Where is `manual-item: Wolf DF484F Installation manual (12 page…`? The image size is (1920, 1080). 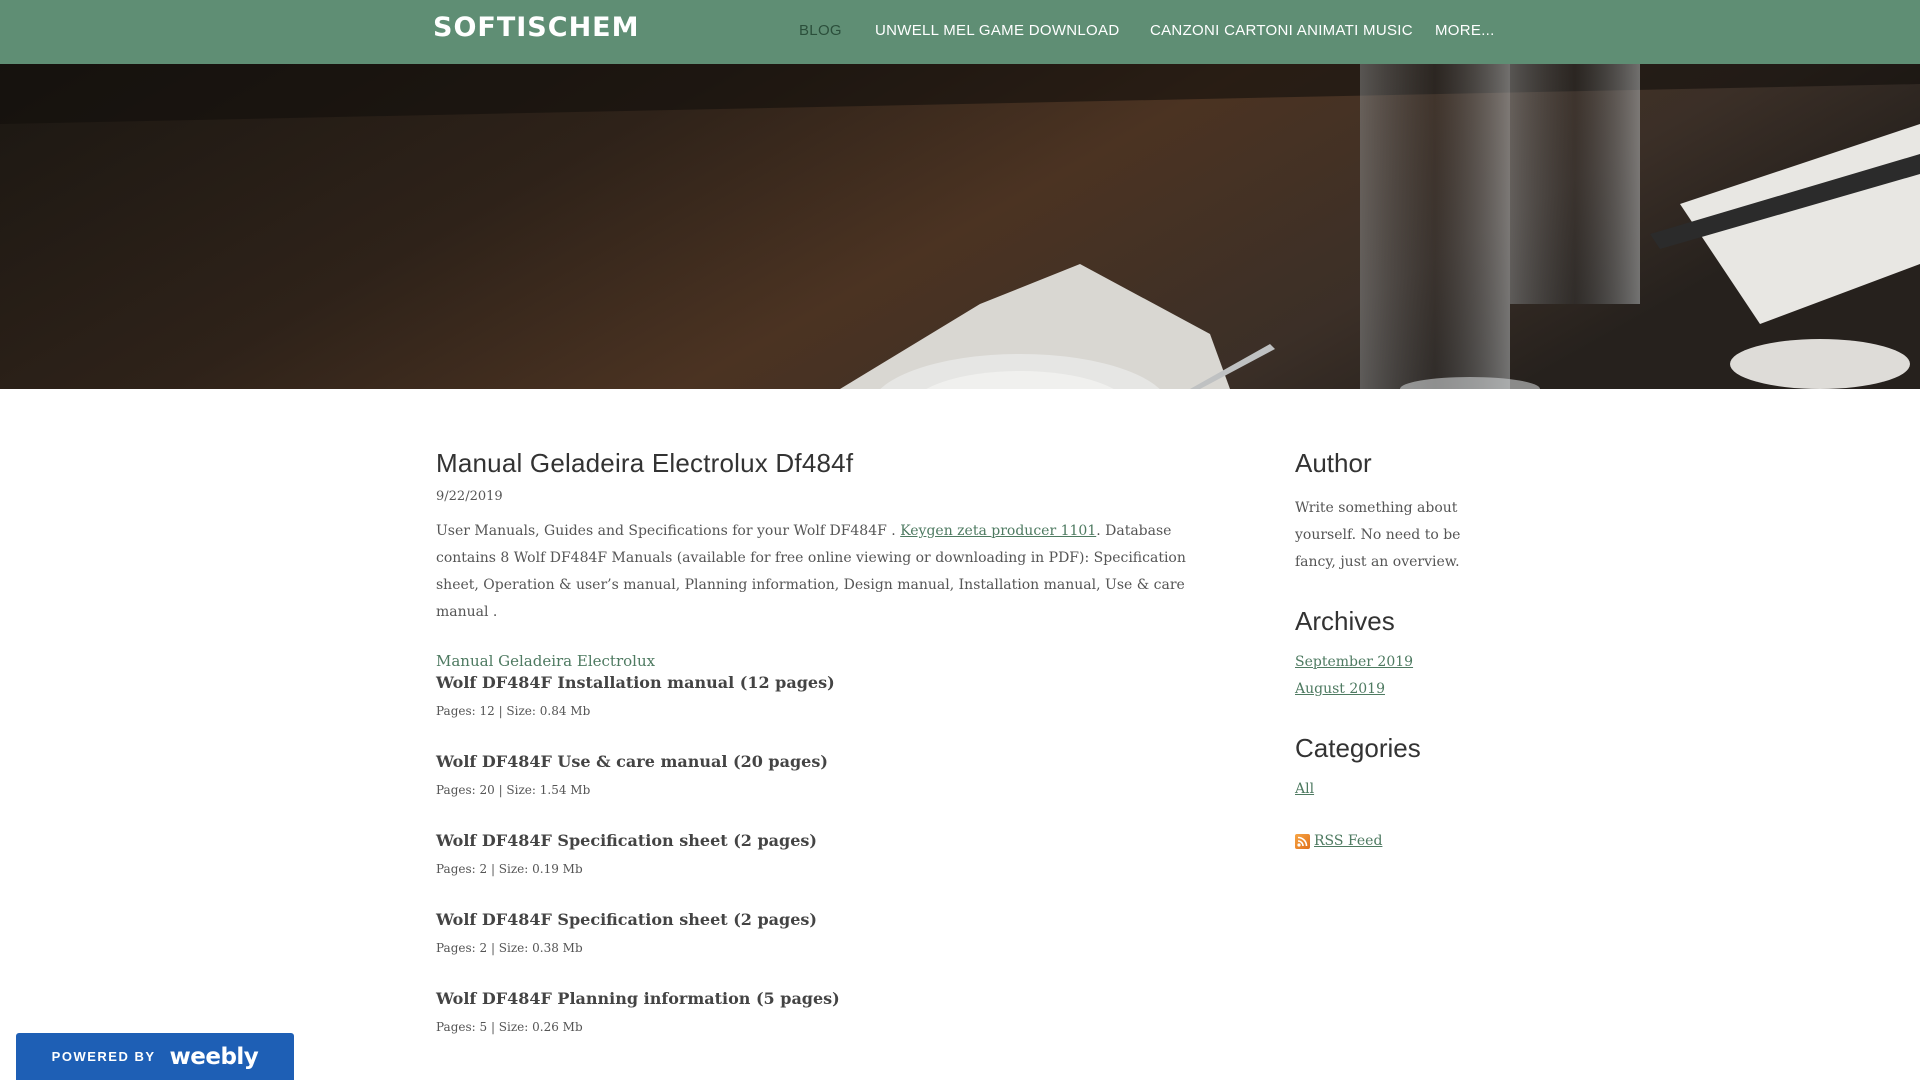
manual-item: Wolf DF484F Installation manual (12 page… is located at coordinates (831, 695).